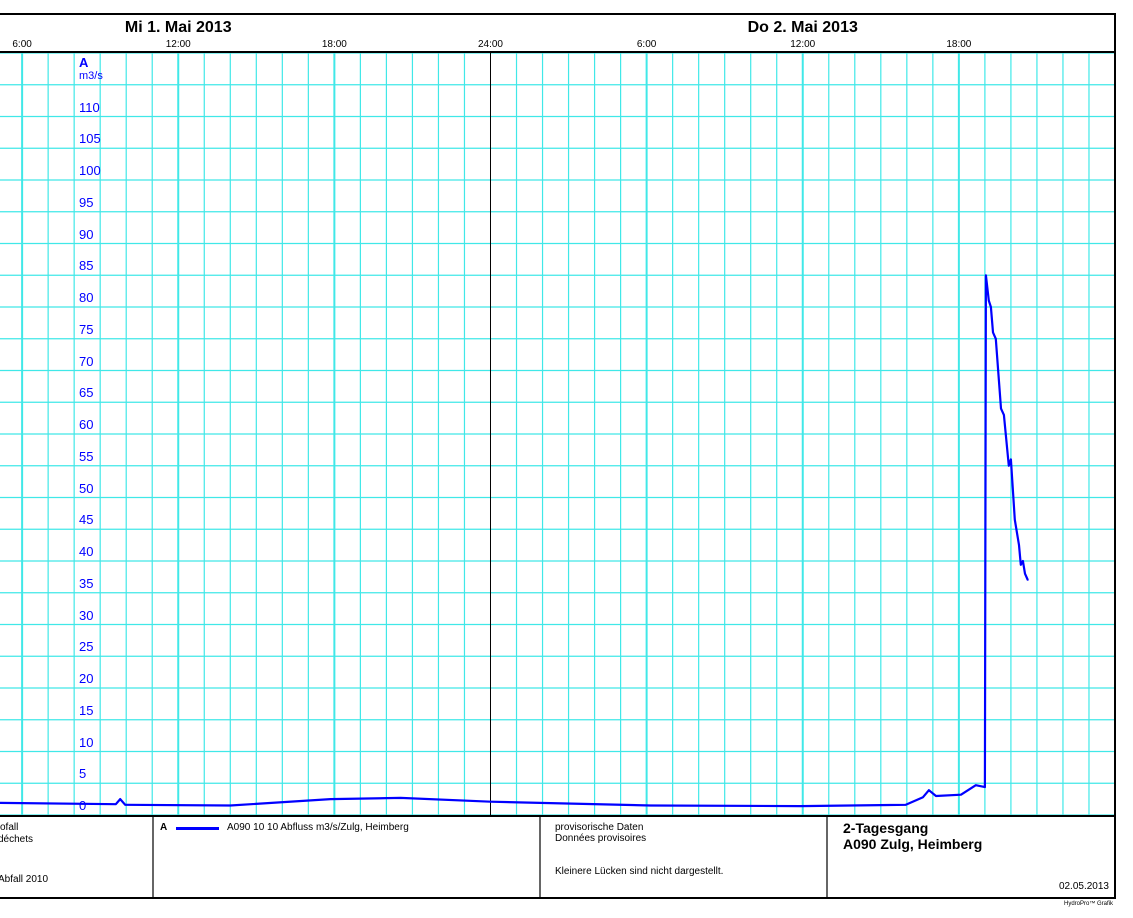 This screenshot has width=1133, height=918. What do you see at coordinates (1088, 904) in the screenshot?
I see `credit: HydroPro™ Grafik` at bounding box center [1088, 904].